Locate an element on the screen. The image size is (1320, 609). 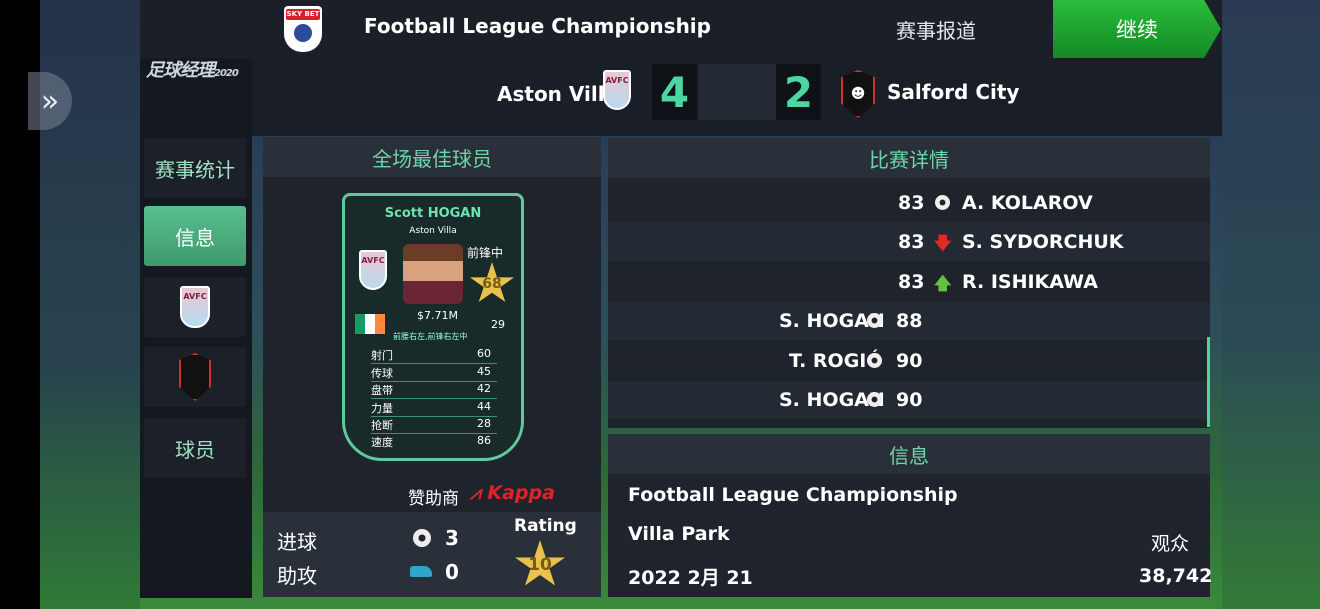
stat-row: 抢断 28 is located at coordinates (434, 425).